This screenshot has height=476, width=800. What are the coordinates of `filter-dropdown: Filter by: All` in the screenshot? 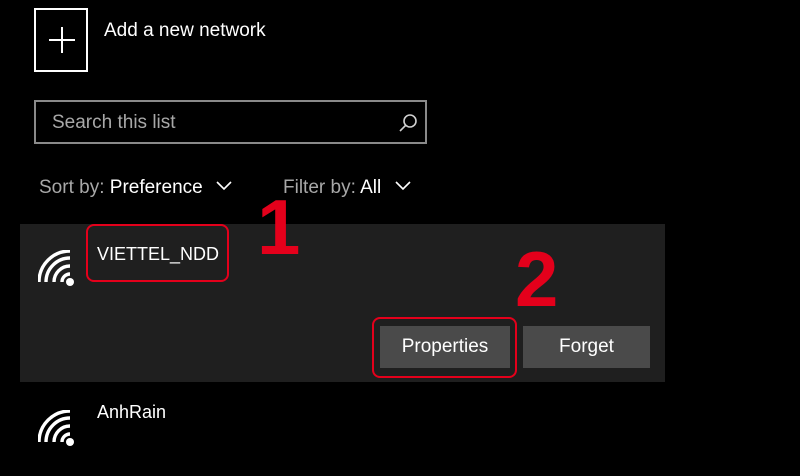 It's located at (347, 188).